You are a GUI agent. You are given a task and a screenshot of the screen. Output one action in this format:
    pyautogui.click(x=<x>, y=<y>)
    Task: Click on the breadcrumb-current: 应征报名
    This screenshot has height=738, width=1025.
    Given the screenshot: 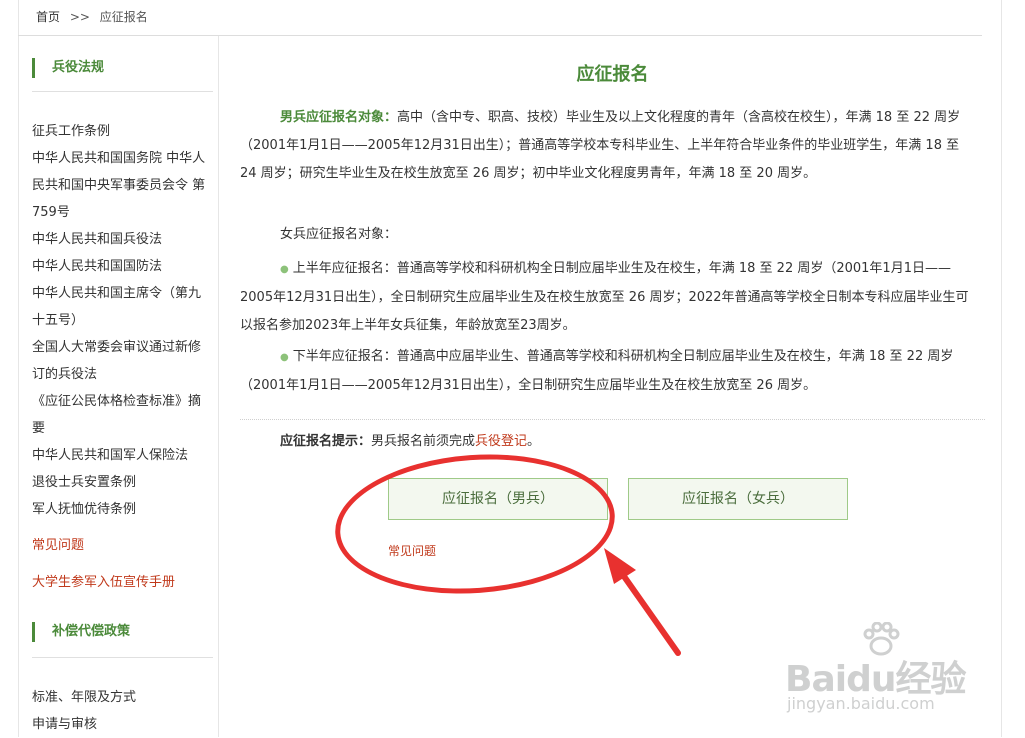 What is the action you would take?
    pyautogui.click(x=123, y=17)
    